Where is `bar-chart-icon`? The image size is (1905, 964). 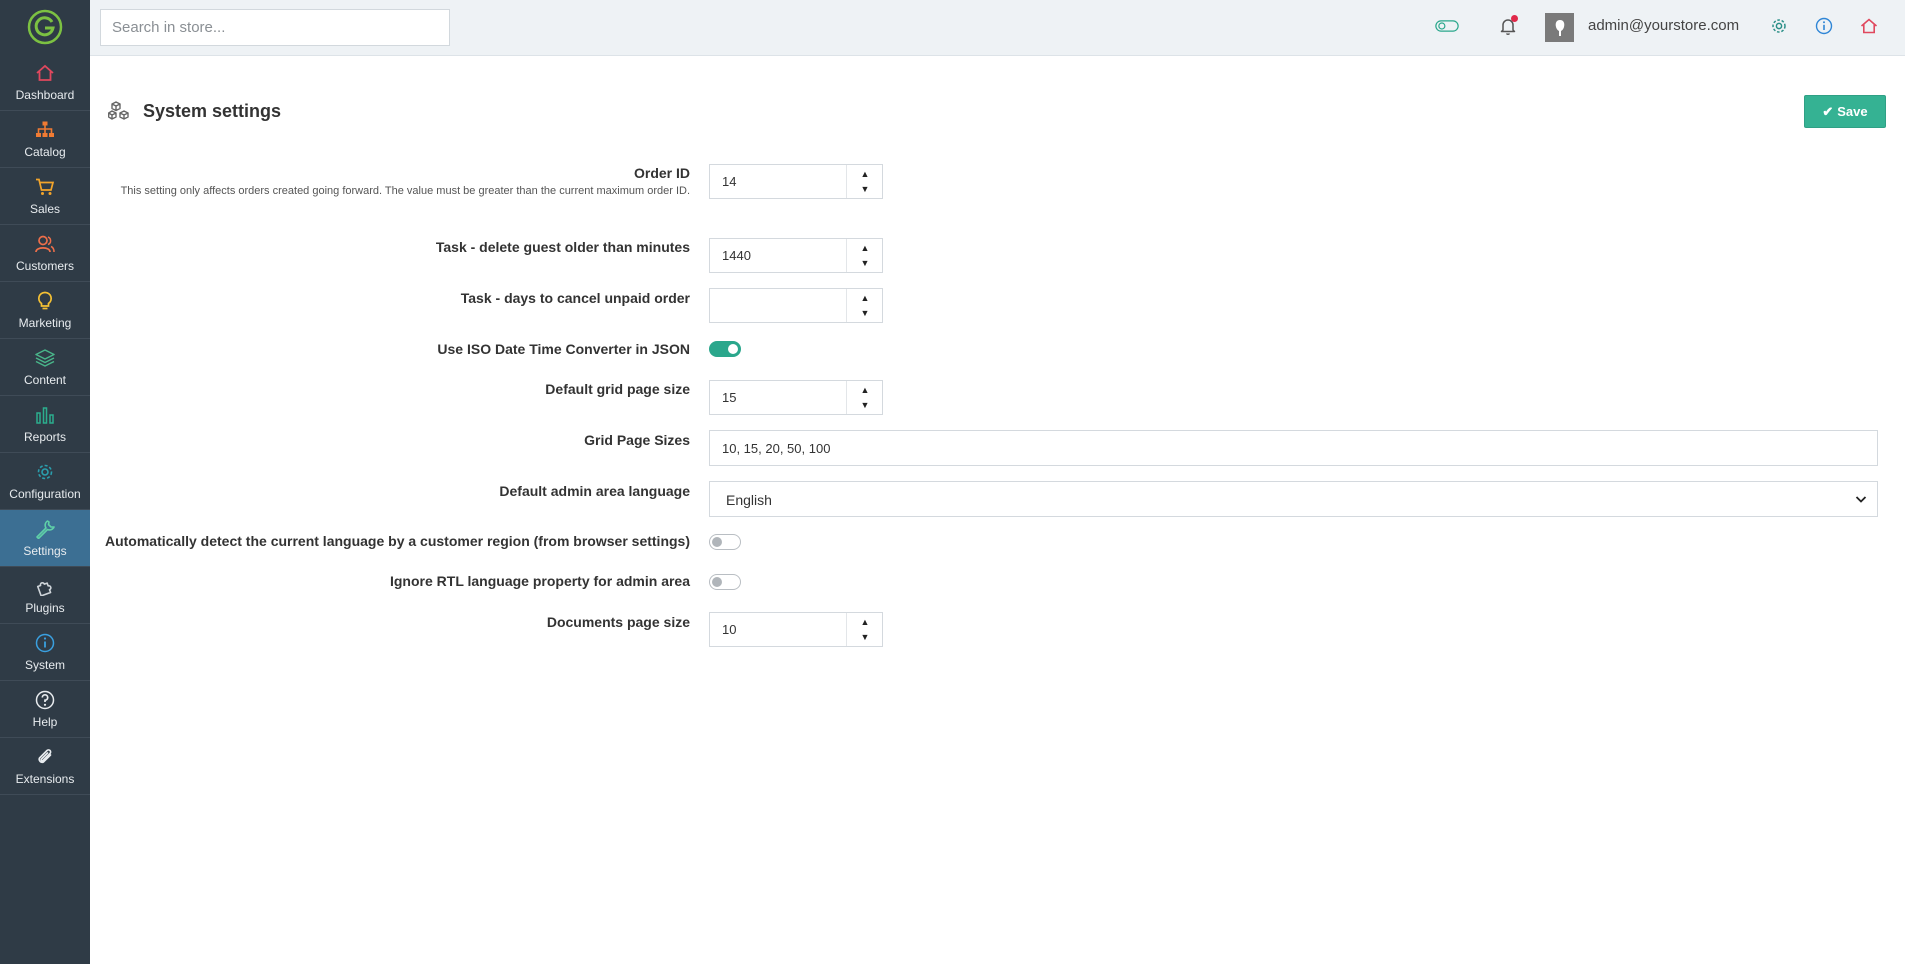 bar-chart-icon is located at coordinates (45, 415).